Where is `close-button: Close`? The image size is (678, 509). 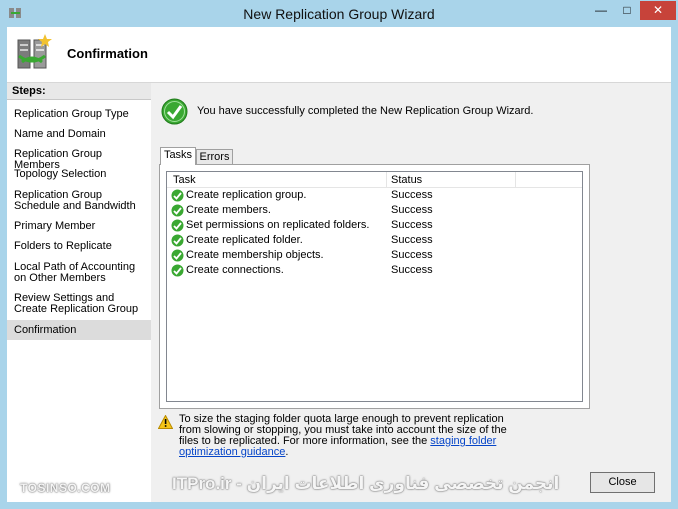 close-button: Close is located at coordinates (622, 482).